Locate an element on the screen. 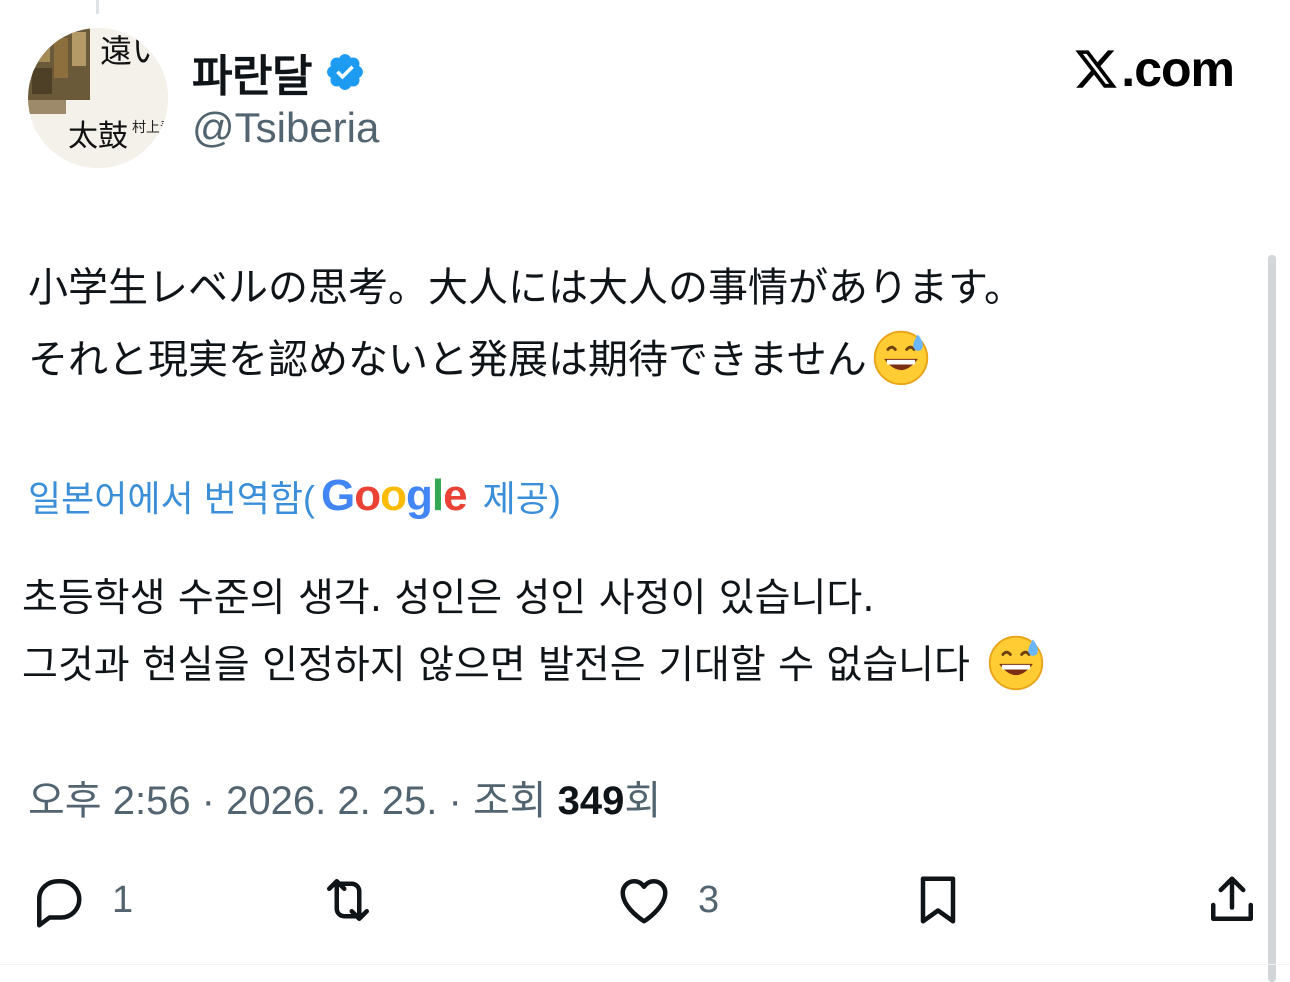 Image resolution: width=1290 pixels, height=982 pixels. author-name-row: 파란달 is located at coordinates (279, 72).